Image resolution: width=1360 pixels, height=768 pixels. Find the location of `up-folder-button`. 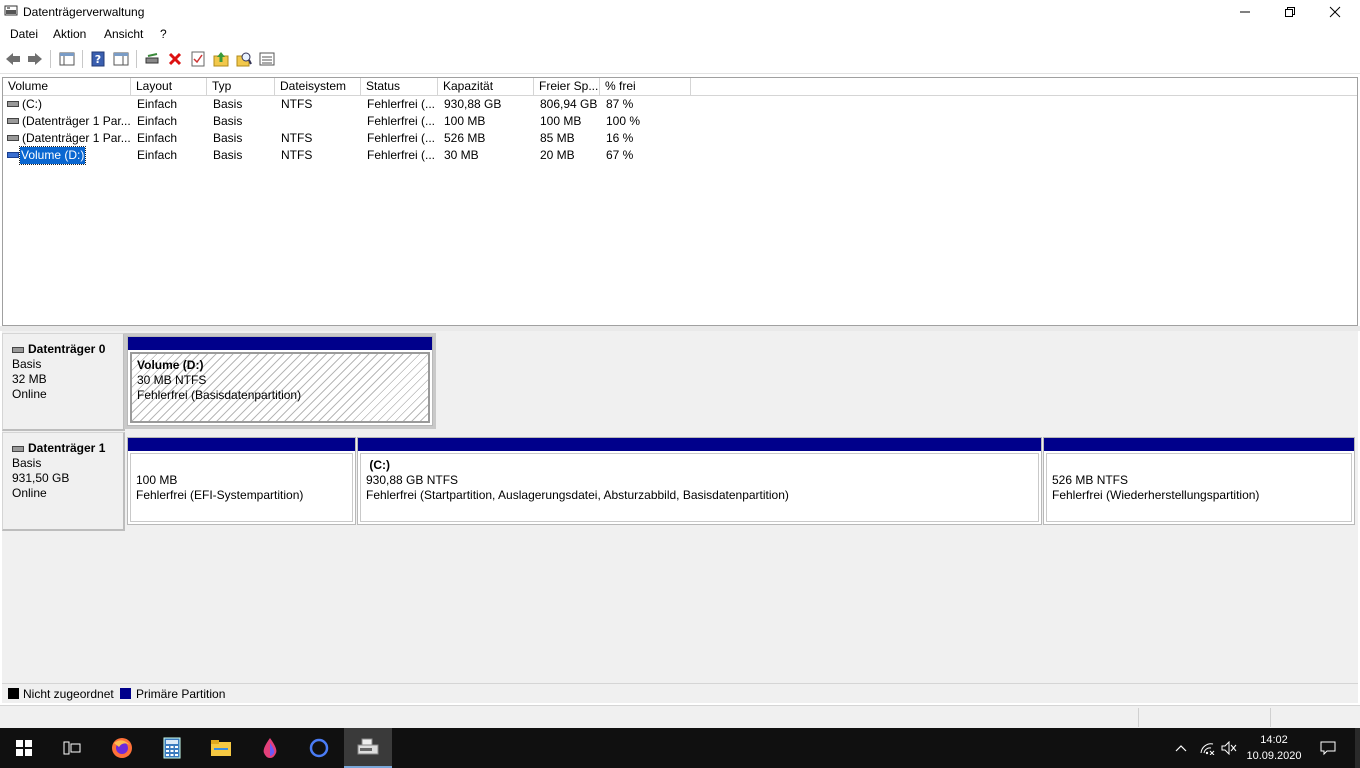

up-folder-button is located at coordinates (221, 59).